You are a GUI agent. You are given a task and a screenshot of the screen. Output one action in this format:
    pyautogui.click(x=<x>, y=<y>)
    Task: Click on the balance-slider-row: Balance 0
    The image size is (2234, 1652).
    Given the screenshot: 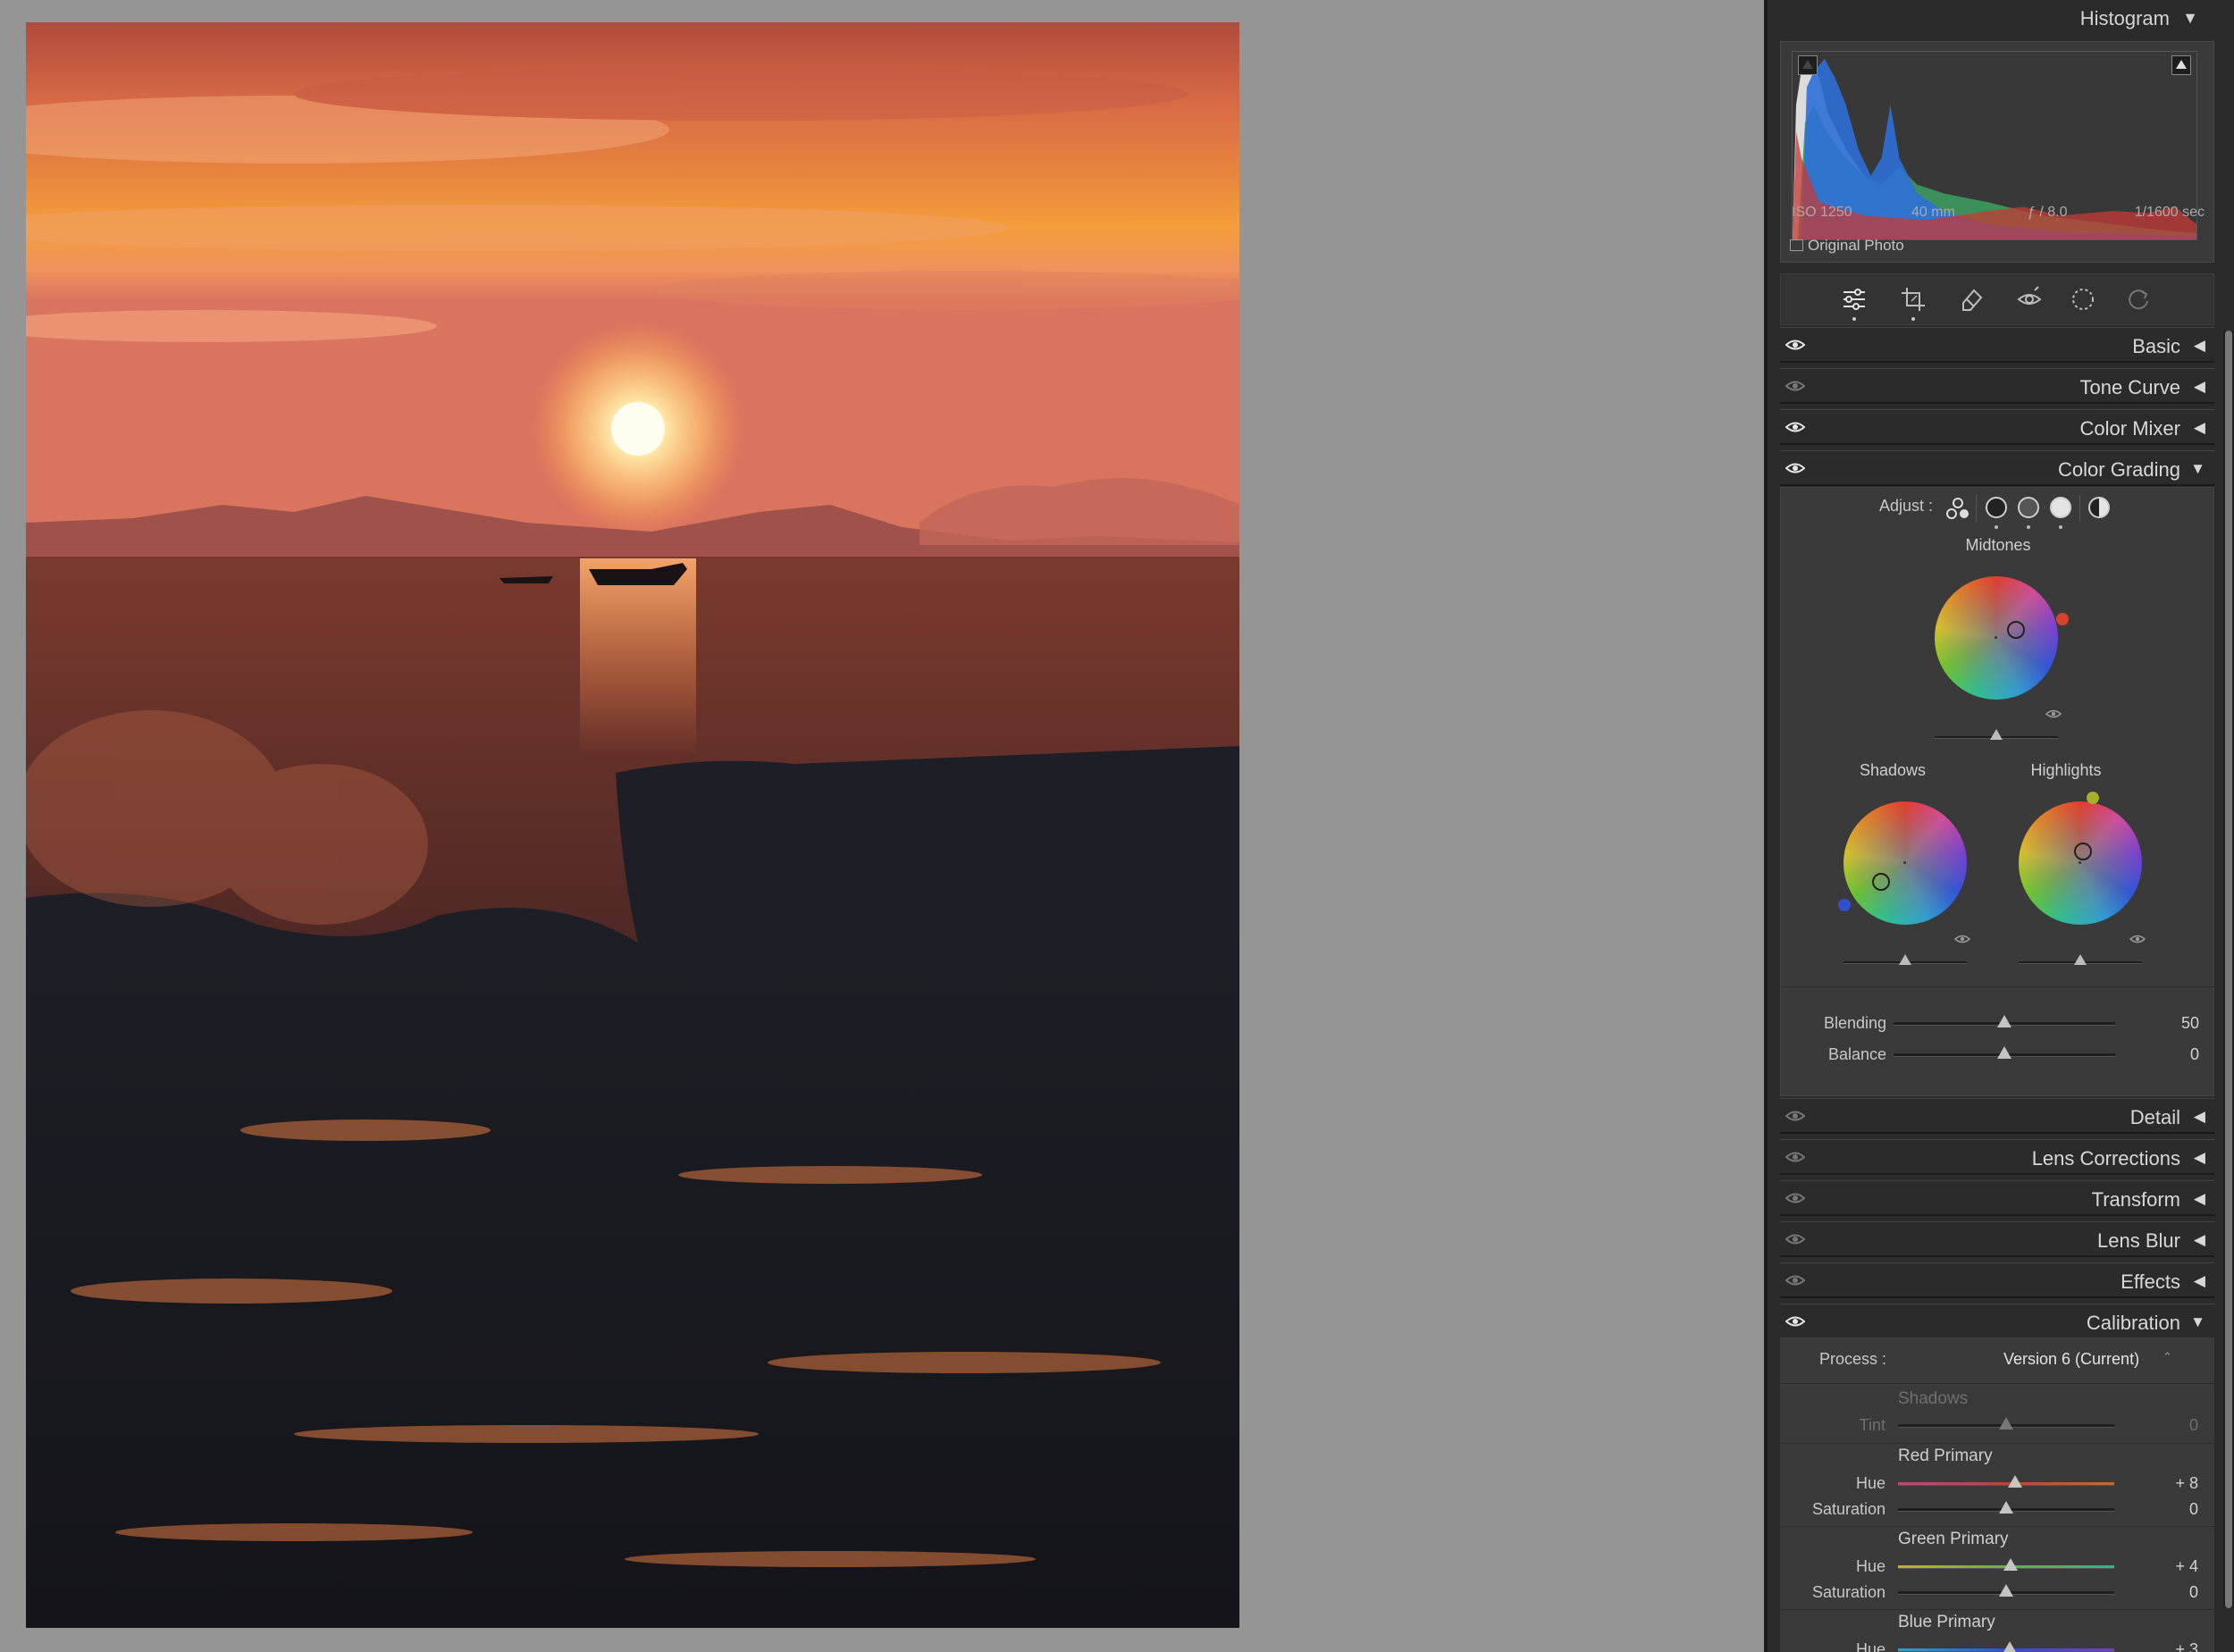 What is the action you would take?
    pyautogui.click(x=1998, y=1056)
    